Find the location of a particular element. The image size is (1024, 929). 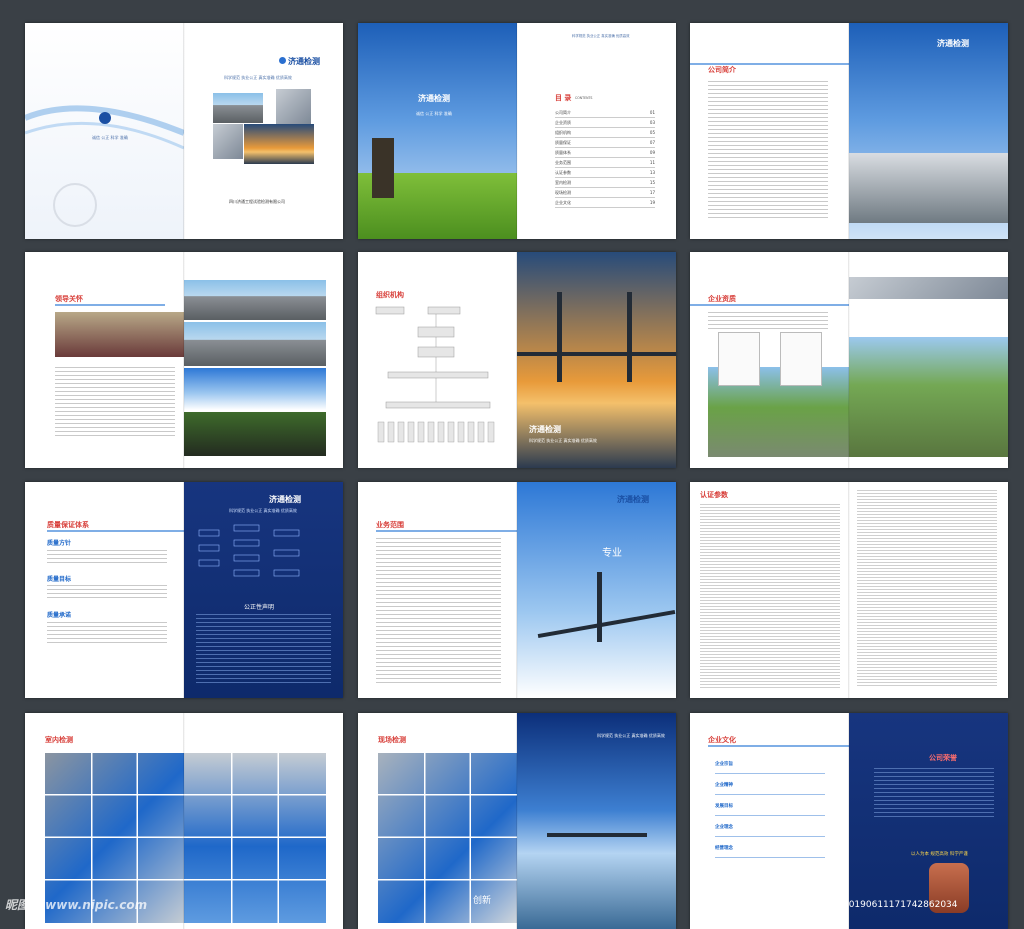

front-cover-page: 济通检测 科学规范 执业公正 真实准确 优质高效 四川济通工程试验检测有限公司 is located at coordinates (263, 131).